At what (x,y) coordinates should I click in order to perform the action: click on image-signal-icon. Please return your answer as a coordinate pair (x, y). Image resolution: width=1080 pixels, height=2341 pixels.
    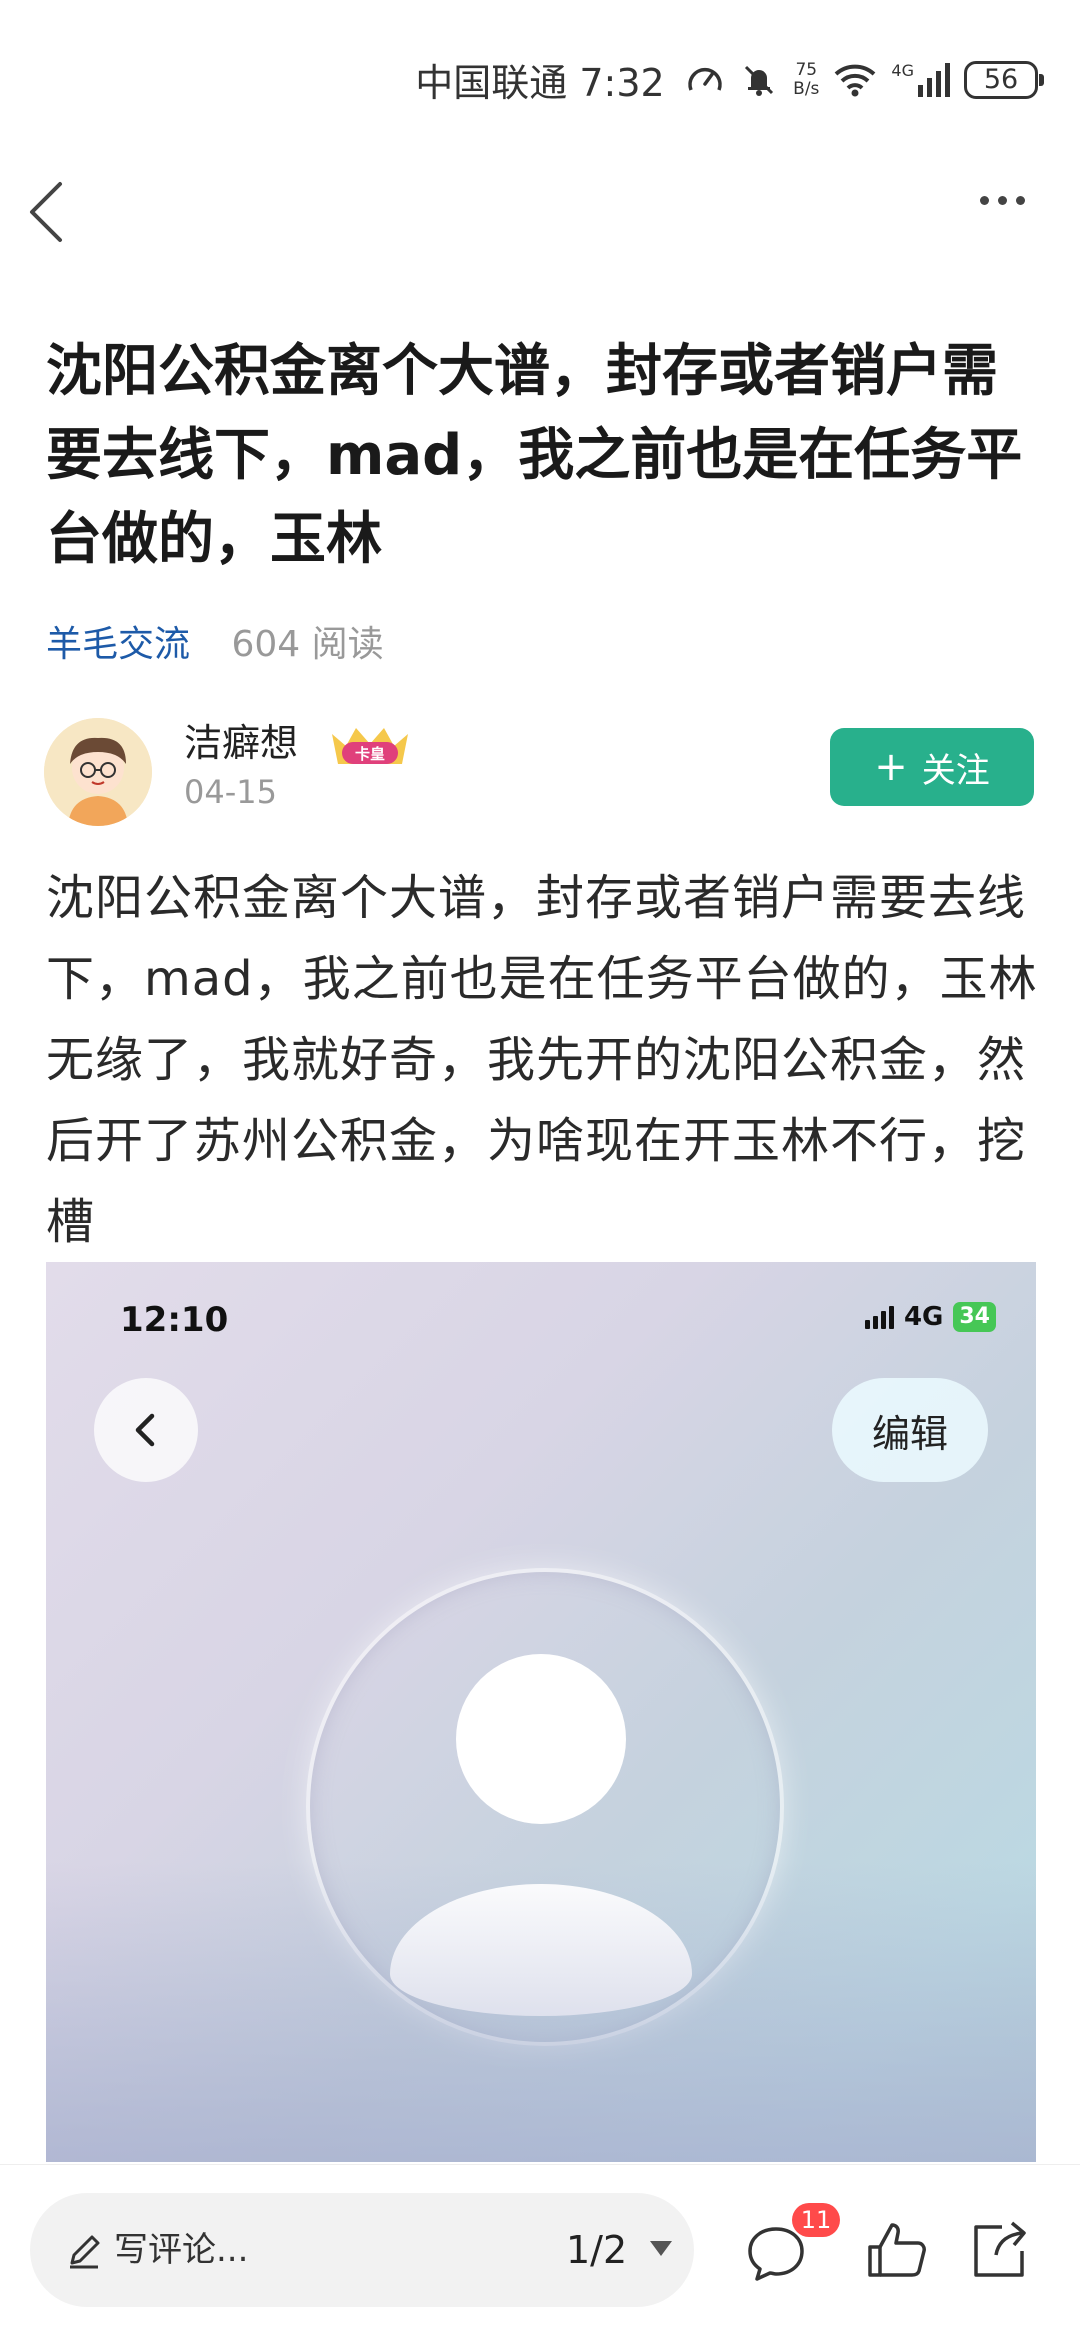
    Looking at the image, I should click on (879, 1317).